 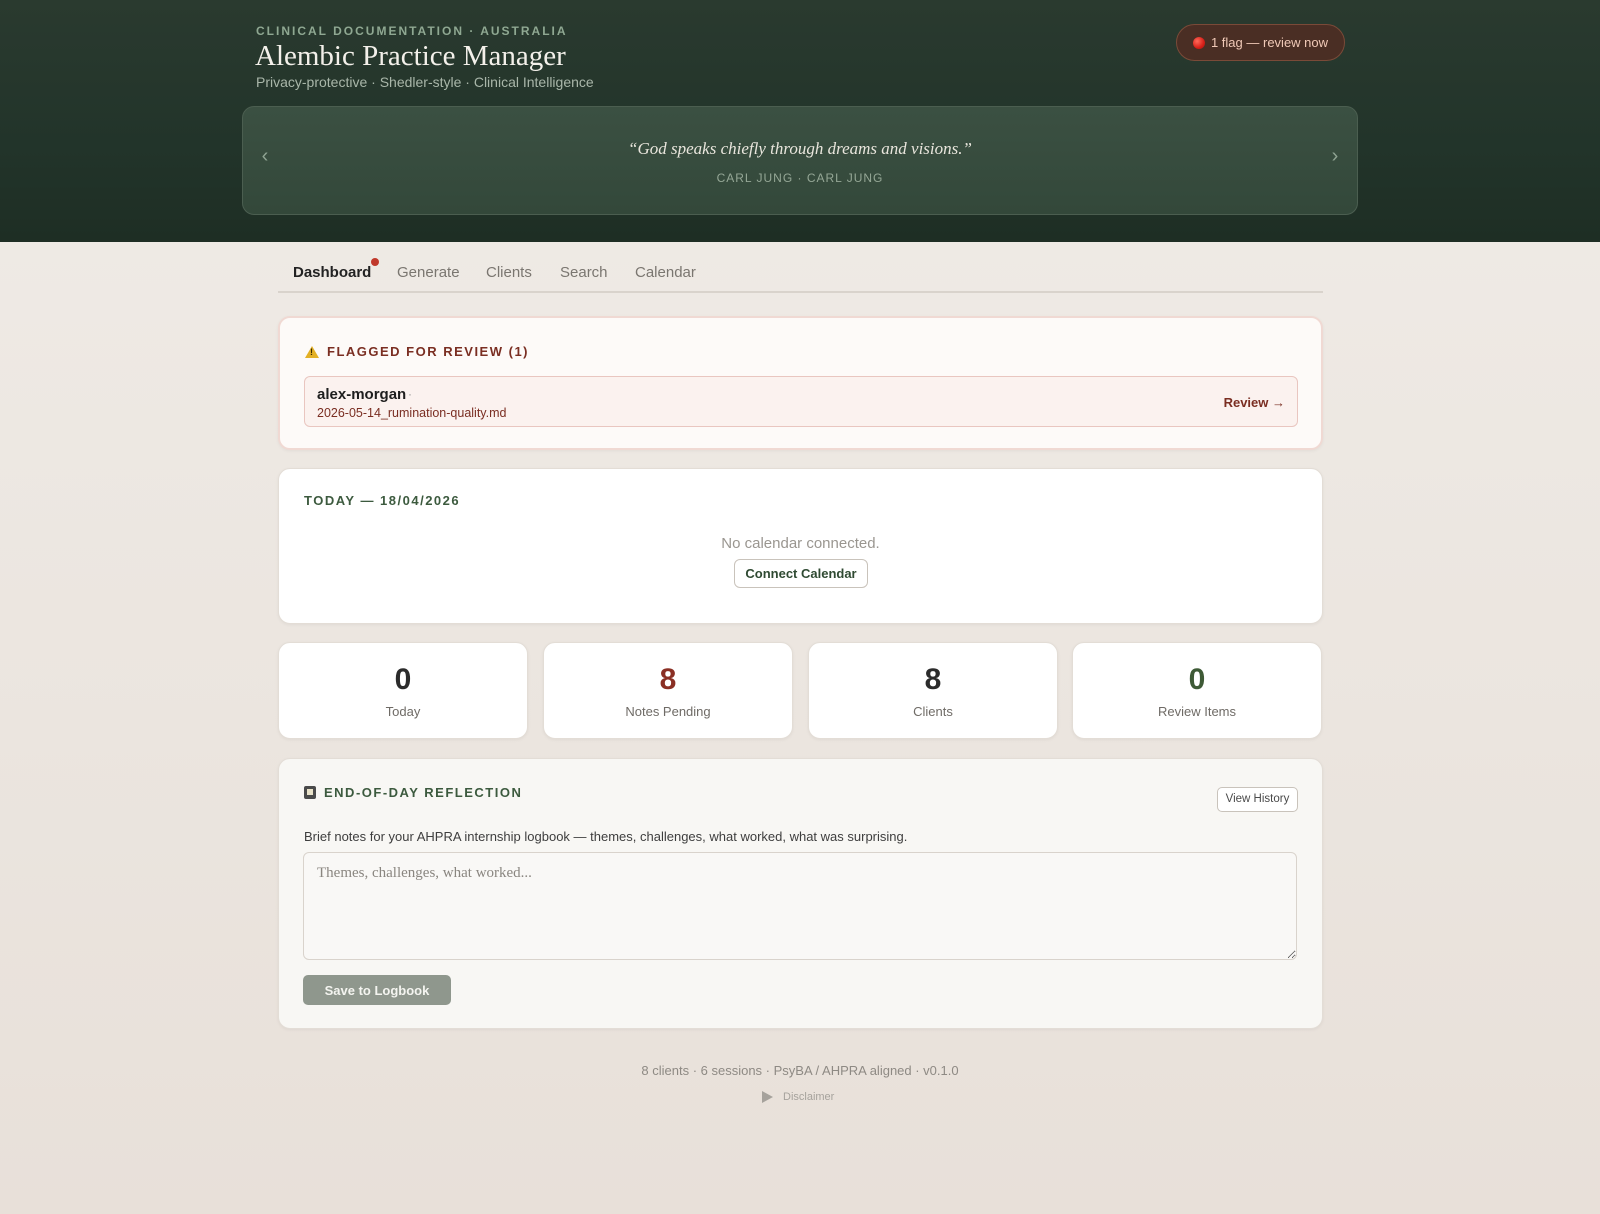 I want to click on disclaimer-label: Disclaimer, so click(x=809, y=1097).